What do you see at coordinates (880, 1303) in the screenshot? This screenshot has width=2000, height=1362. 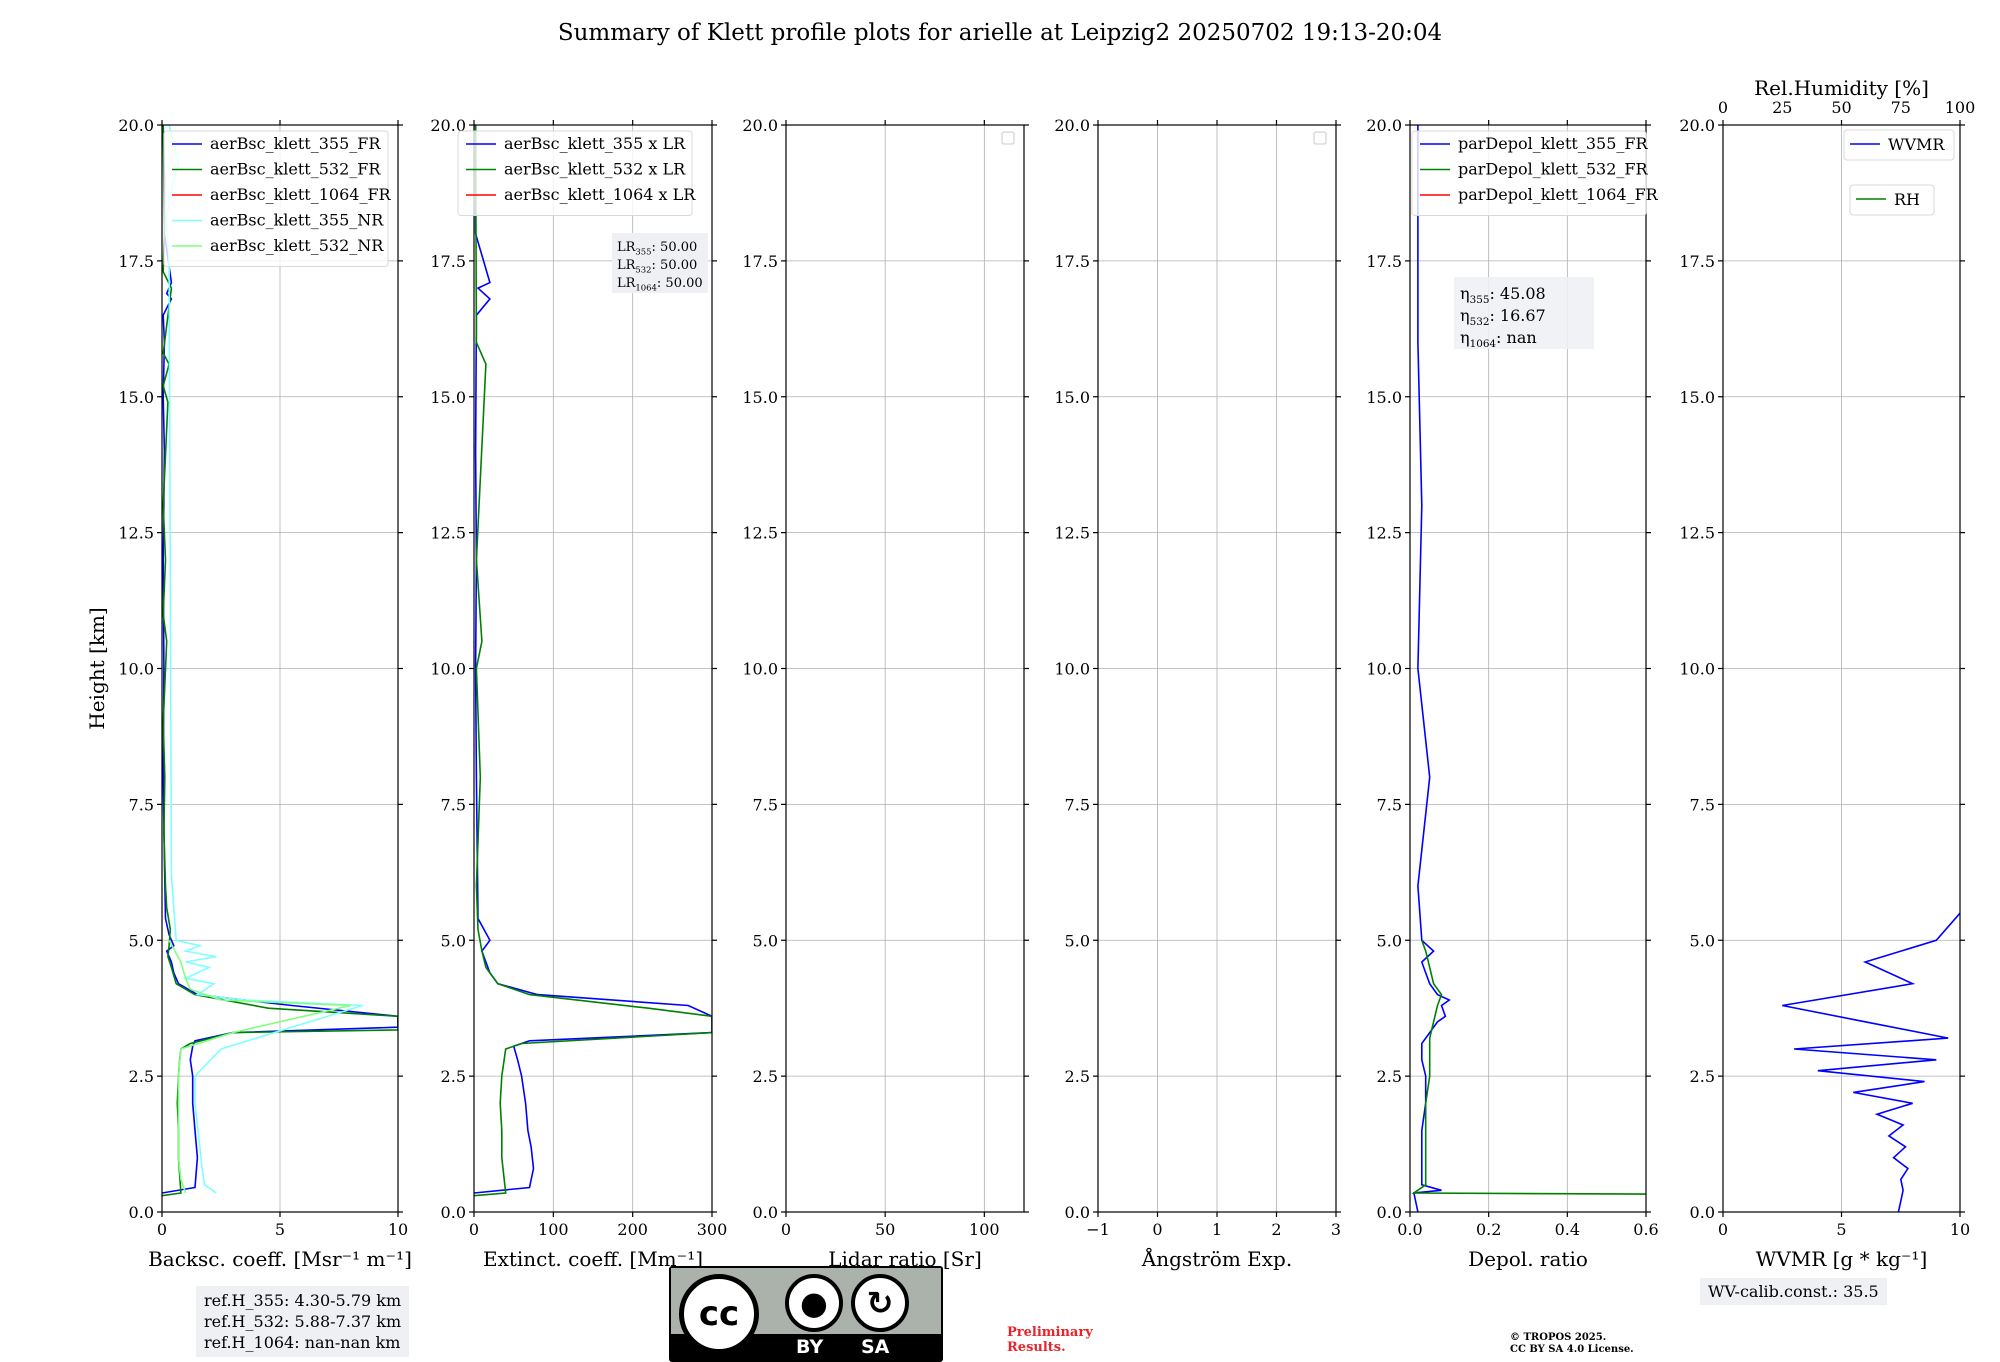 I see `share-alike-icon: ↻` at bounding box center [880, 1303].